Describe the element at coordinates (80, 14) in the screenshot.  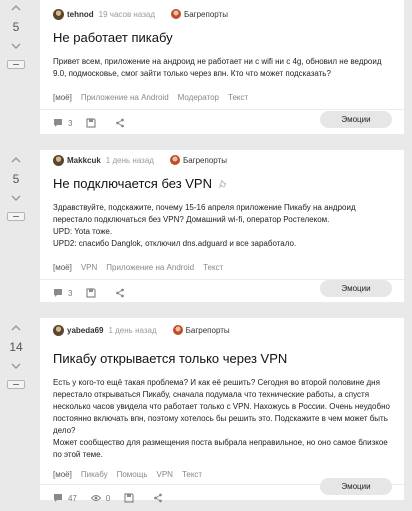
I see `author-name: tehnod` at that location.